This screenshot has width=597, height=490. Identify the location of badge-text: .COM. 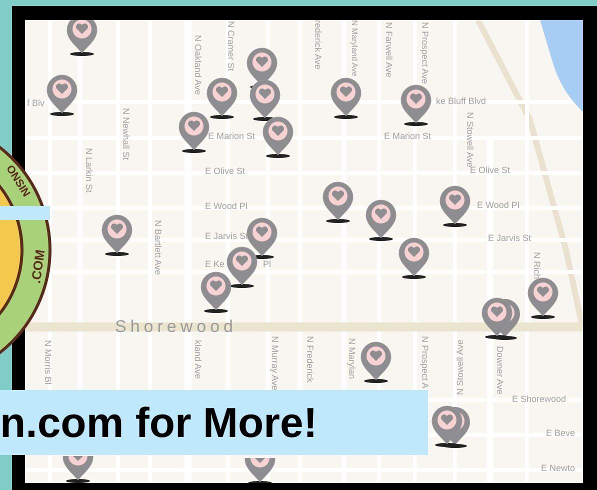
(38, 266).